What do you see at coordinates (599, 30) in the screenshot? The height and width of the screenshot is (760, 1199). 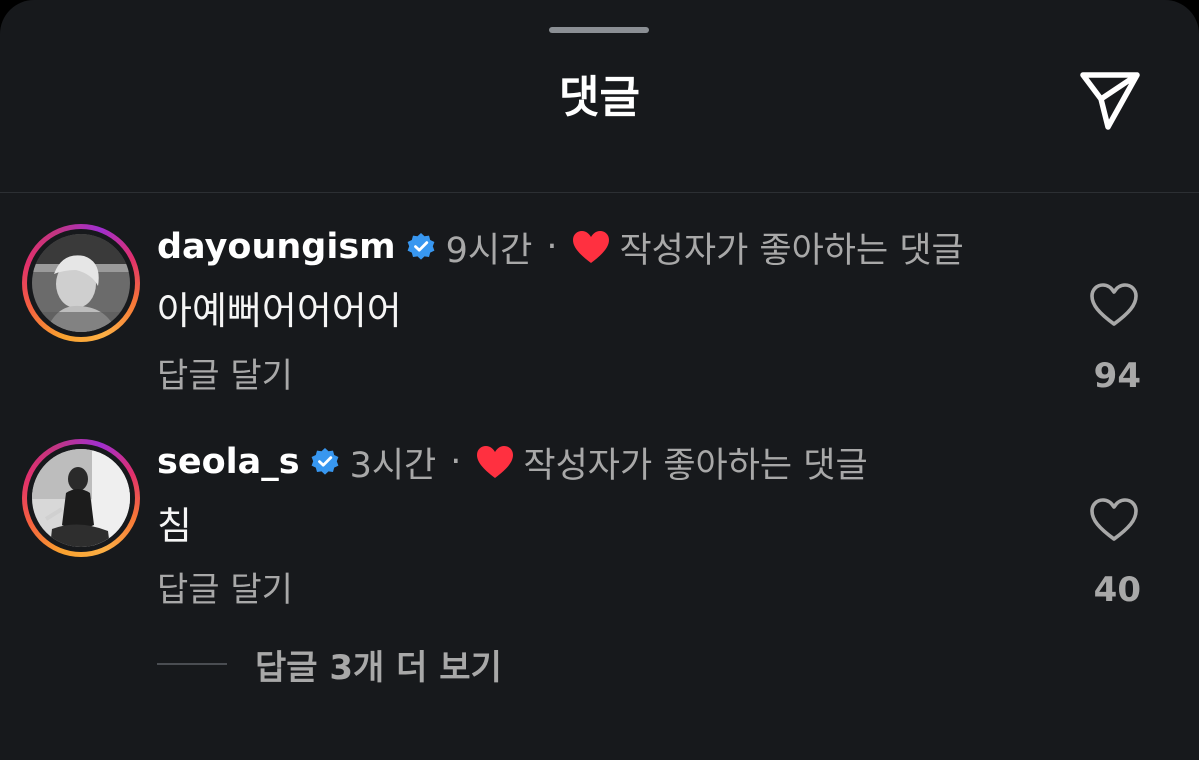 I see `drag-handle` at bounding box center [599, 30].